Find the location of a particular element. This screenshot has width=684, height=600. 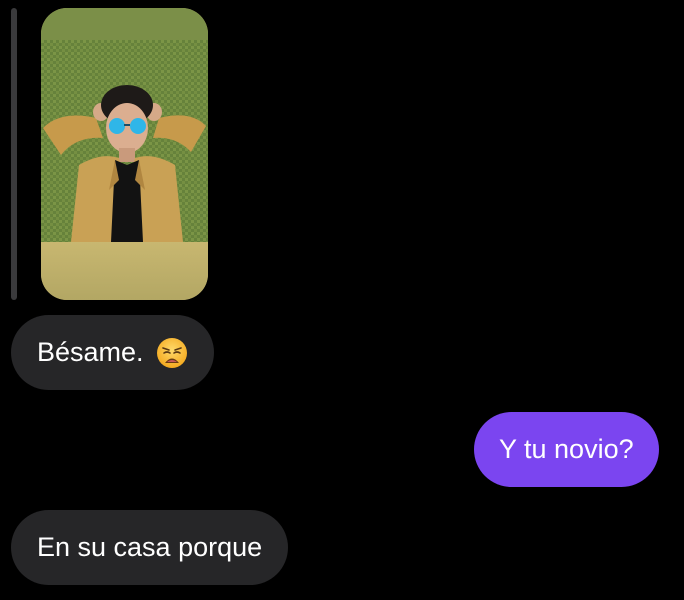

story-reply-thumbnail is located at coordinates (124, 154).